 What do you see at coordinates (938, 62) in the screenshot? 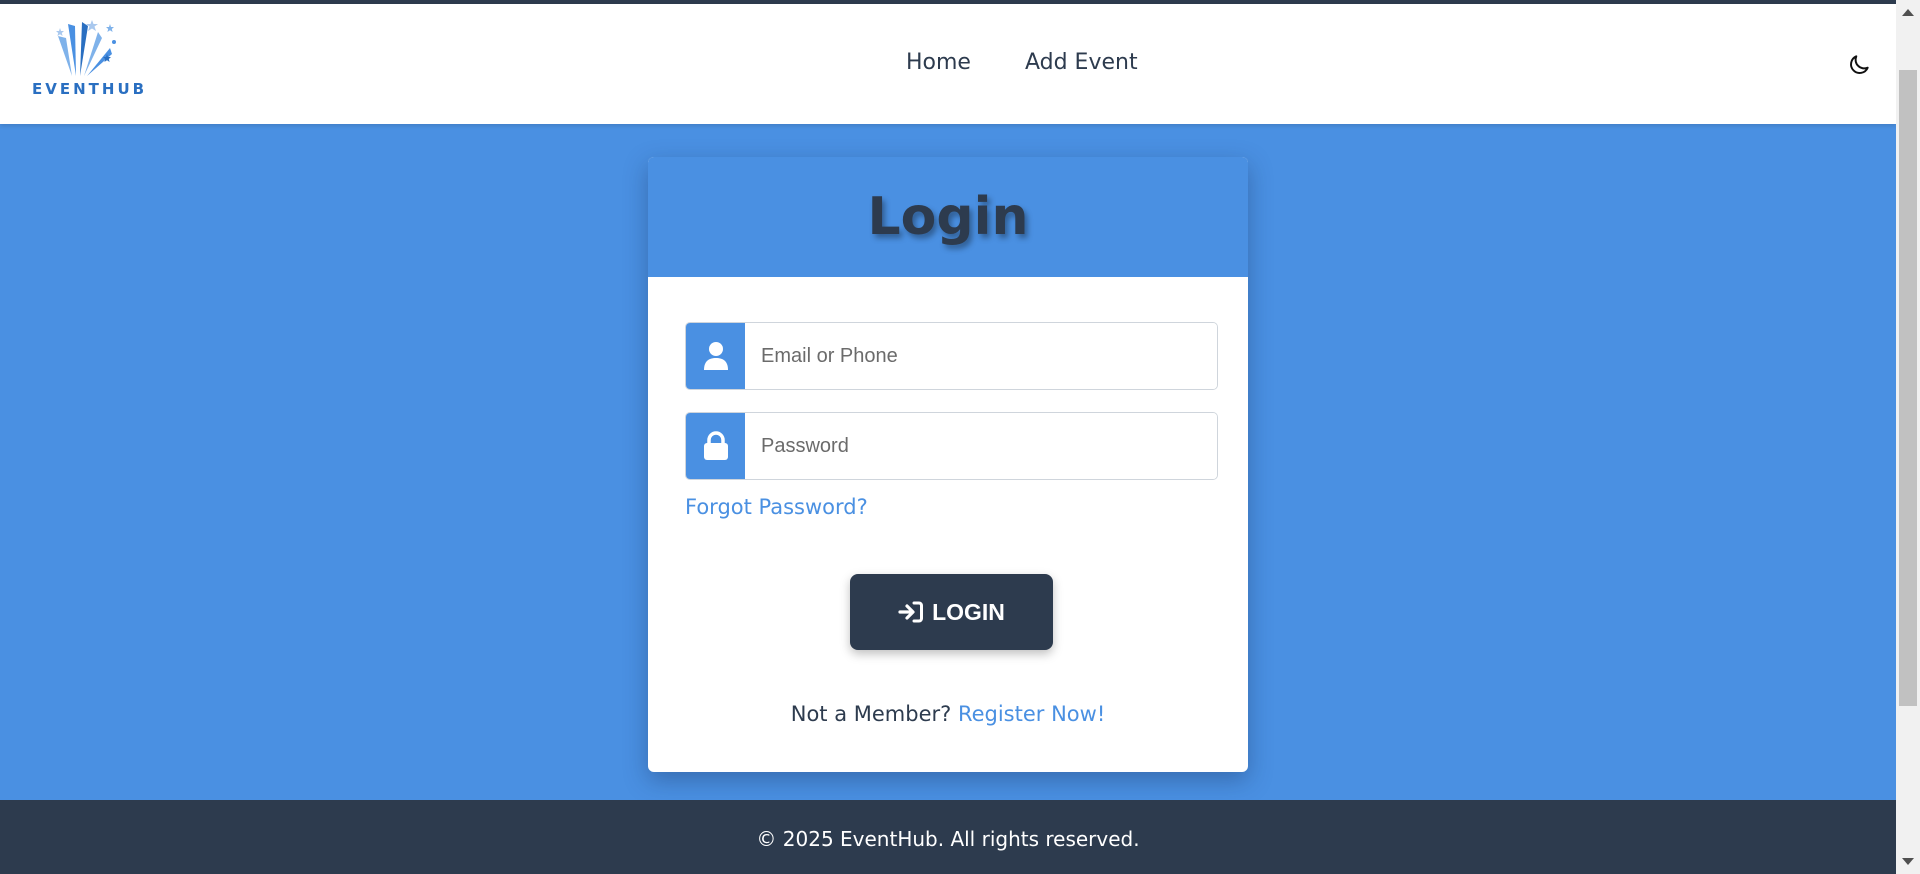
I see `nav-link-home: Home` at bounding box center [938, 62].